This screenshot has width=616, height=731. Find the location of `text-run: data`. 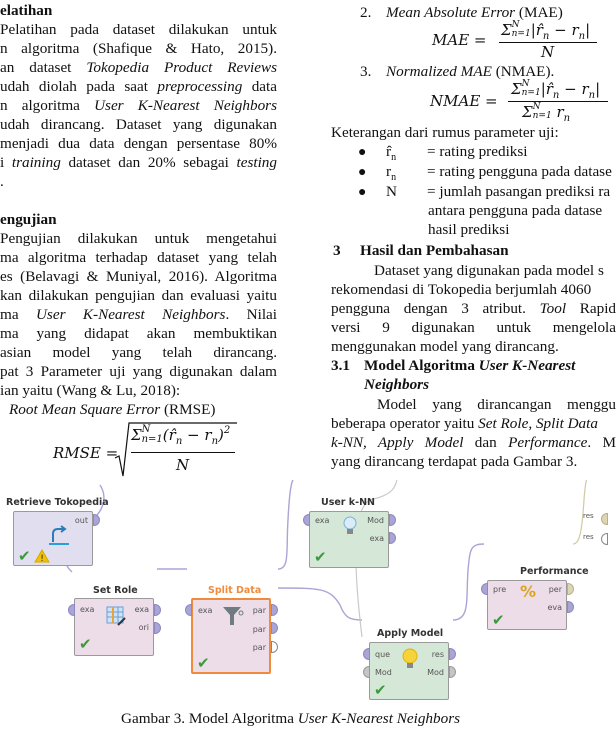

text-run: data is located at coordinates (260, 86).